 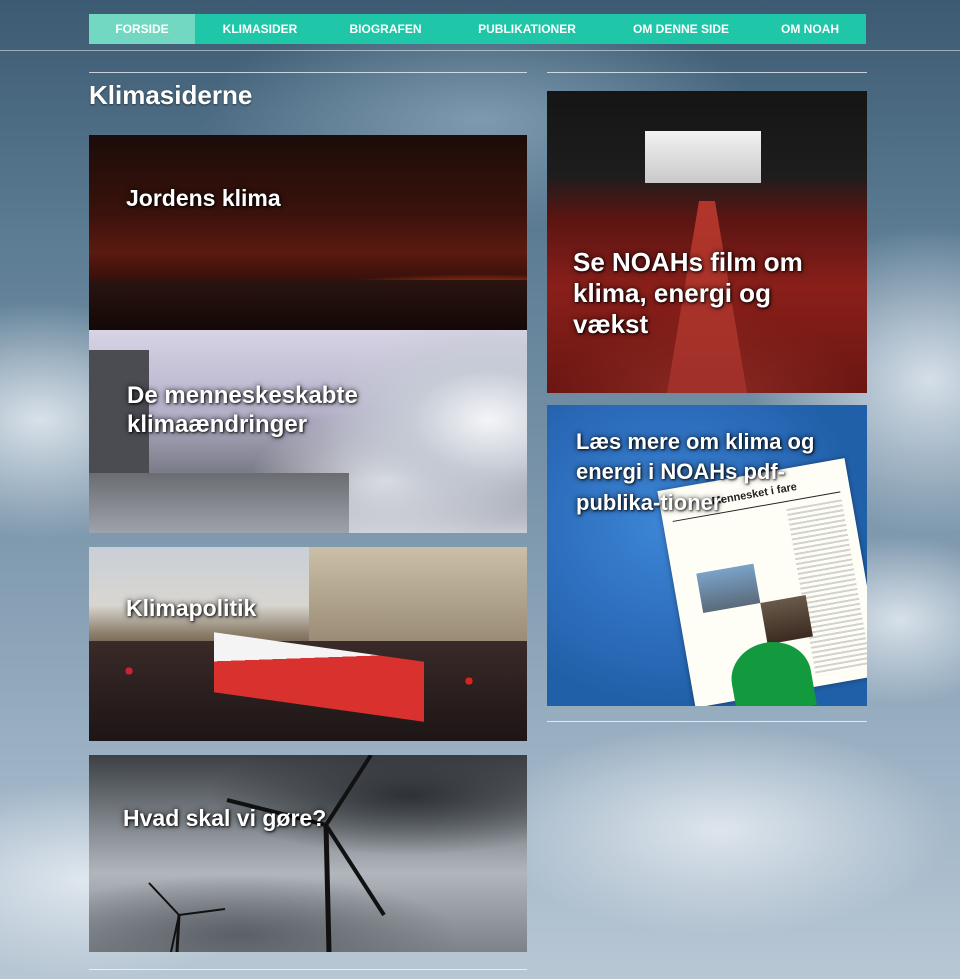 What do you see at coordinates (681, 29) in the screenshot?
I see `nav-om-denne-side: OM DENNE SIDE` at bounding box center [681, 29].